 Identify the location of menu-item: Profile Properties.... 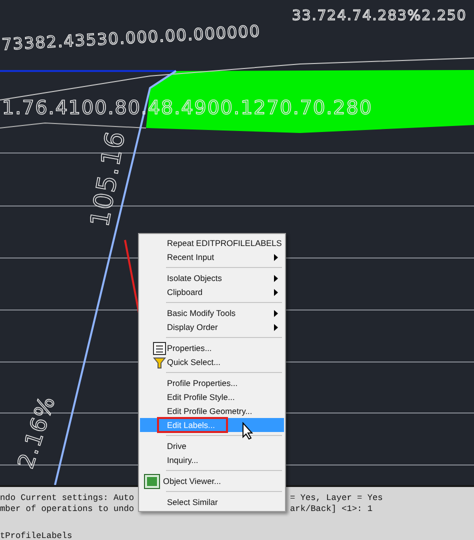
(212, 383).